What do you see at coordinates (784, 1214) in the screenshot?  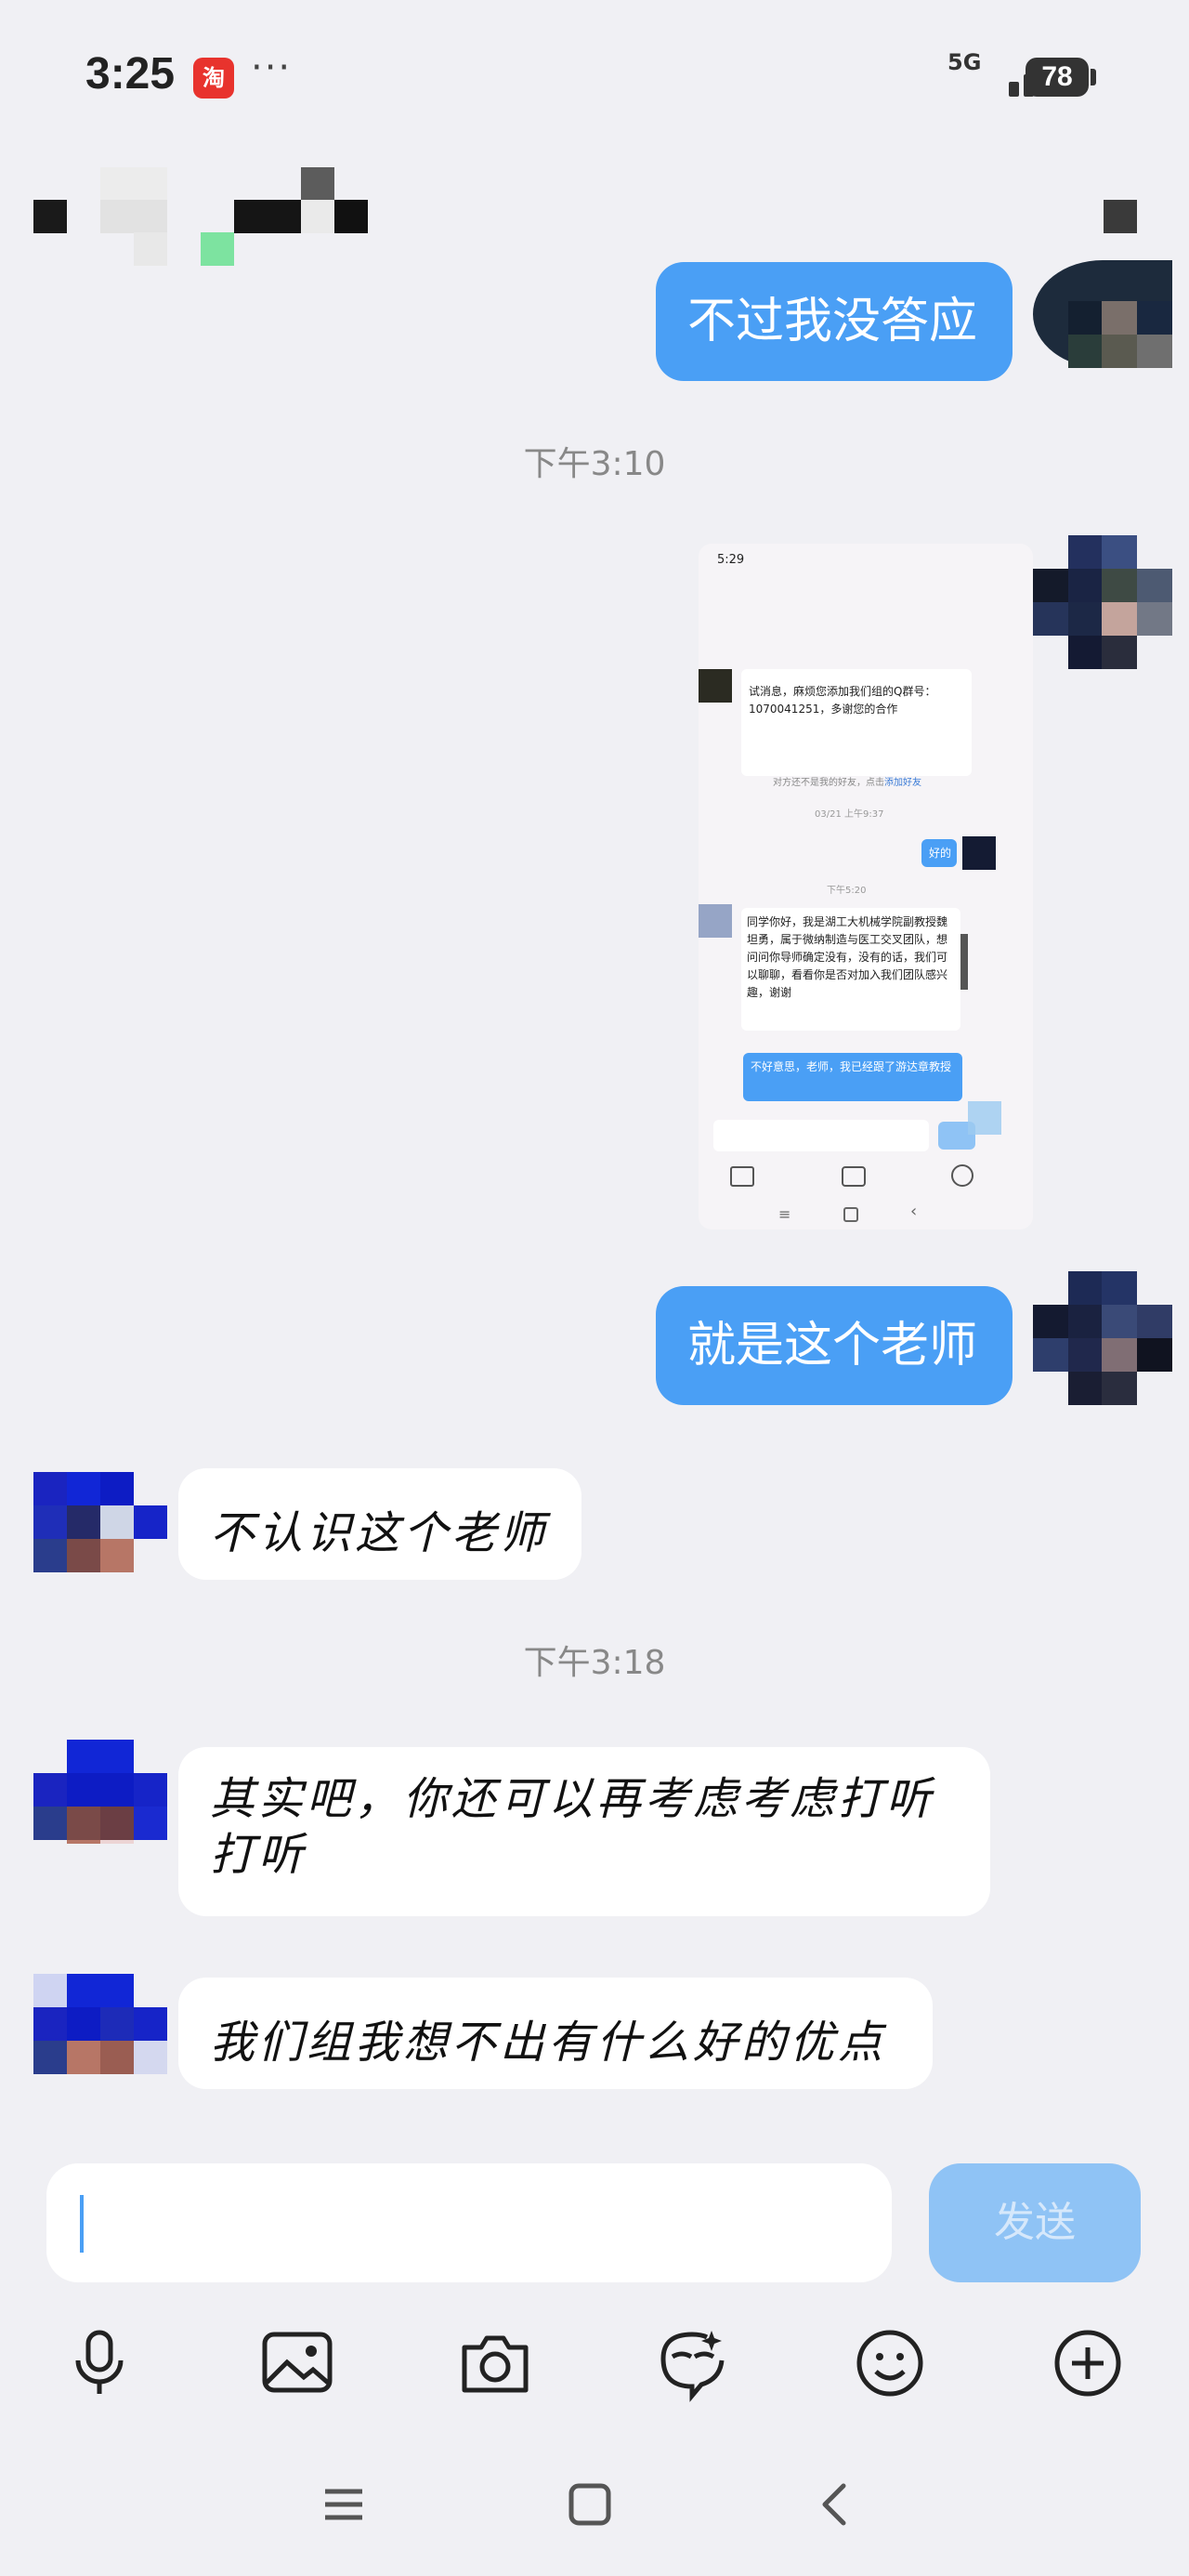 I see `embedded-nav-menu: ≡` at bounding box center [784, 1214].